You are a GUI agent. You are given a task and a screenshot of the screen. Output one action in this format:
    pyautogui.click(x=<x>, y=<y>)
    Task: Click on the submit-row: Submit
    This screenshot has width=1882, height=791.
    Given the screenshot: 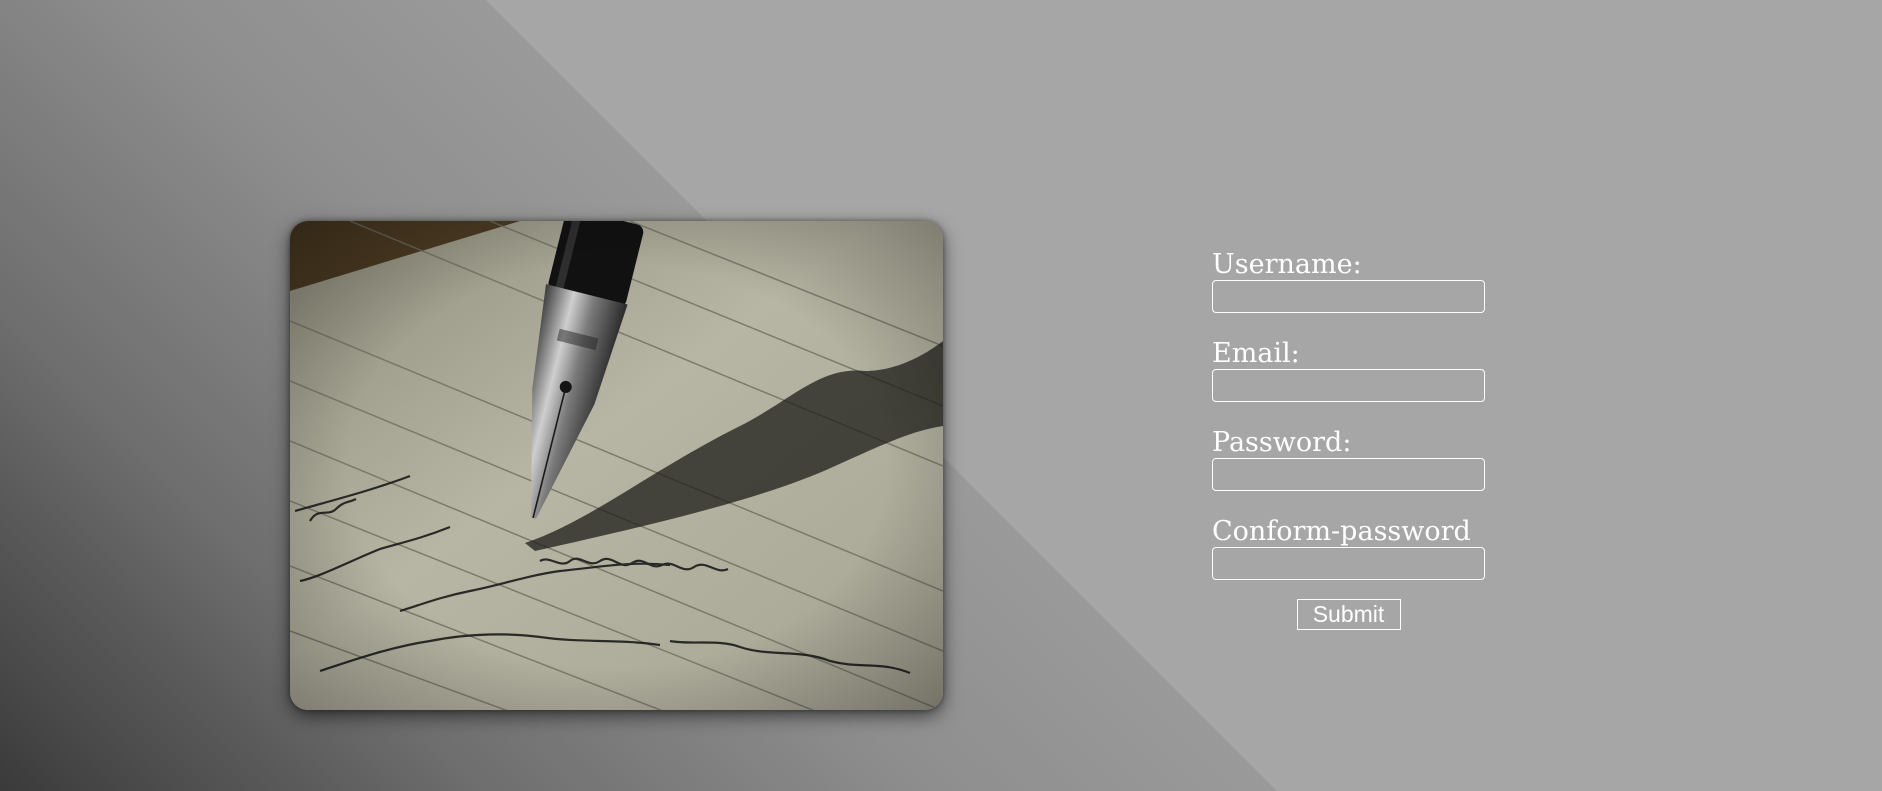 What is the action you would take?
    pyautogui.click(x=1348, y=614)
    